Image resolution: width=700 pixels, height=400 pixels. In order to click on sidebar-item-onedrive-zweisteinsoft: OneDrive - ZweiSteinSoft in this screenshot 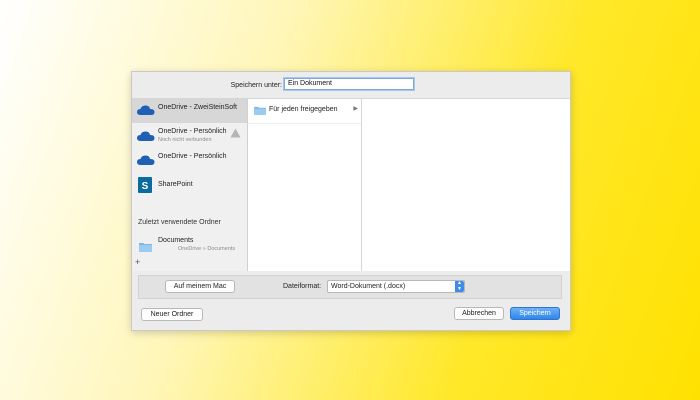, I will do `click(189, 111)`.